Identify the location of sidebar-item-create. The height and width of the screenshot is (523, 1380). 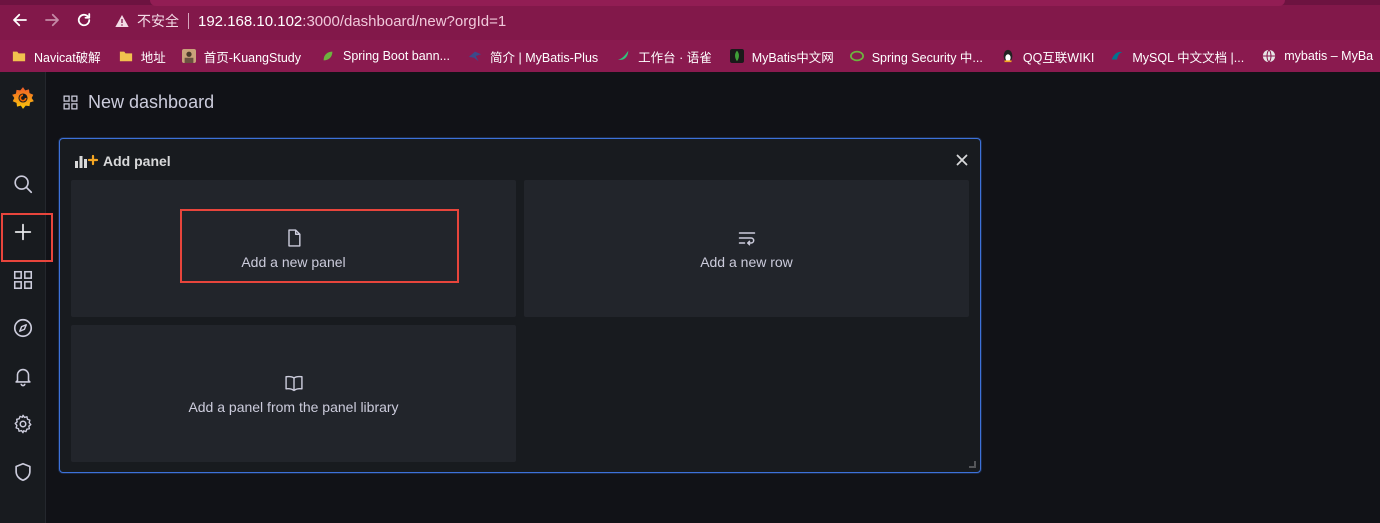
(23, 232).